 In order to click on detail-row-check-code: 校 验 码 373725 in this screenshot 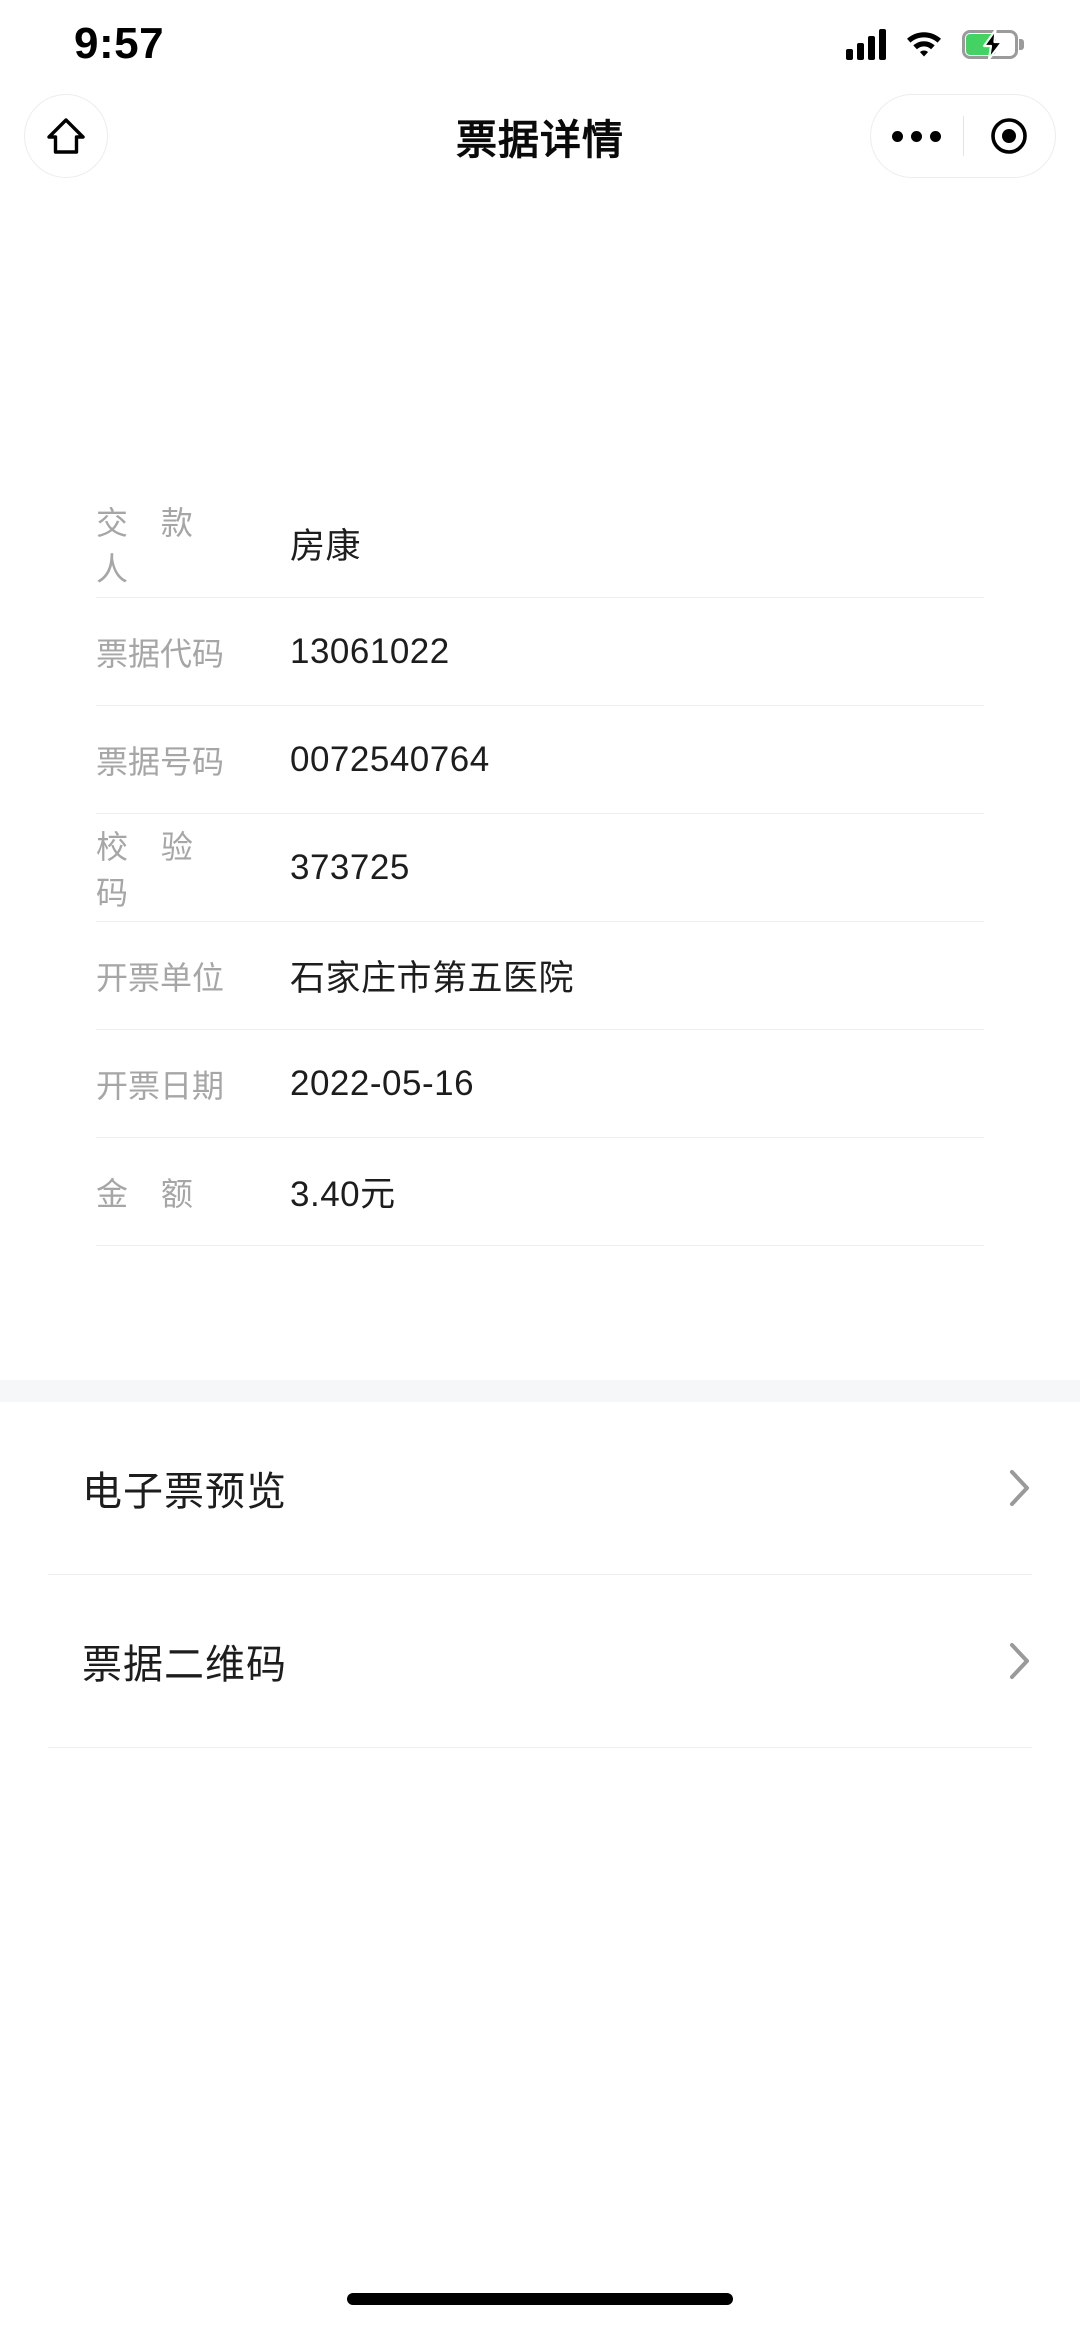, I will do `click(540, 868)`.